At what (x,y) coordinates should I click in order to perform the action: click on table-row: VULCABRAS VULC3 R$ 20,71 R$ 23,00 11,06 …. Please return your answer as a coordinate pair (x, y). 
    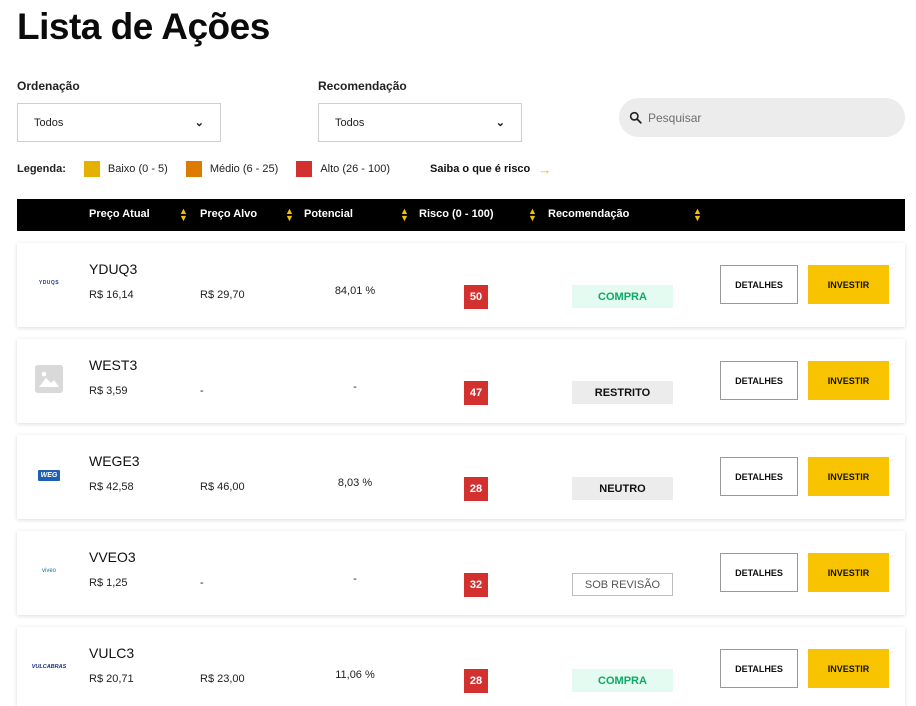
    Looking at the image, I should click on (461, 666).